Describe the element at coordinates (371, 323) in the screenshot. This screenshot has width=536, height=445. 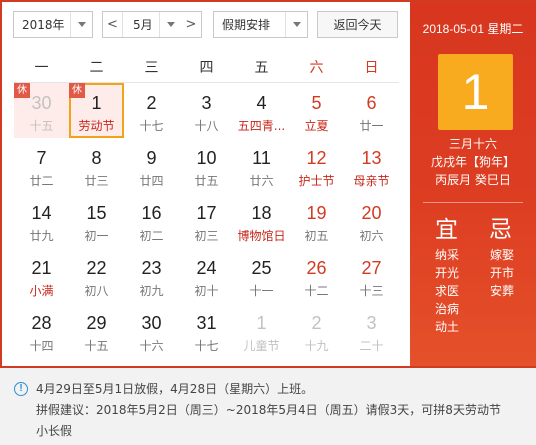
I see `day-number: 3` at that location.